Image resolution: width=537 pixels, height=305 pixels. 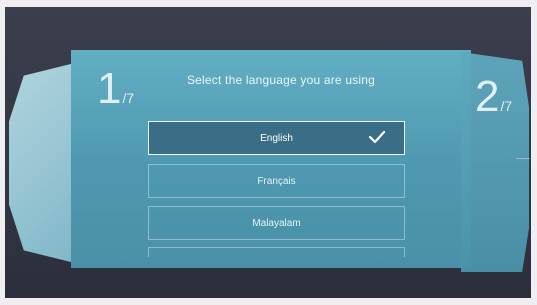 What do you see at coordinates (487, 96) in the screenshot?
I see `next-step-number: 2` at bounding box center [487, 96].